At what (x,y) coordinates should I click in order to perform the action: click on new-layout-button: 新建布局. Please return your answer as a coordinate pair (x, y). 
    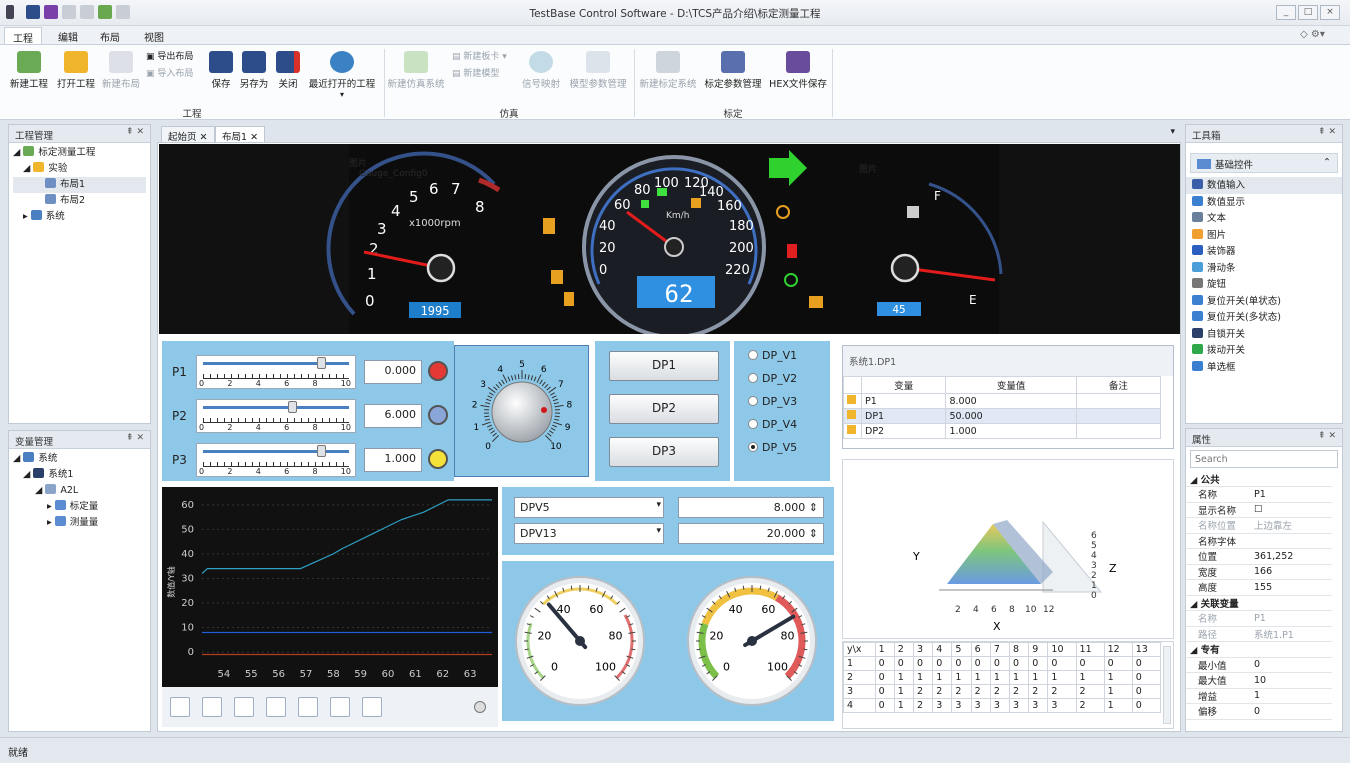
    Looking at the image, I should click on (121, 70).